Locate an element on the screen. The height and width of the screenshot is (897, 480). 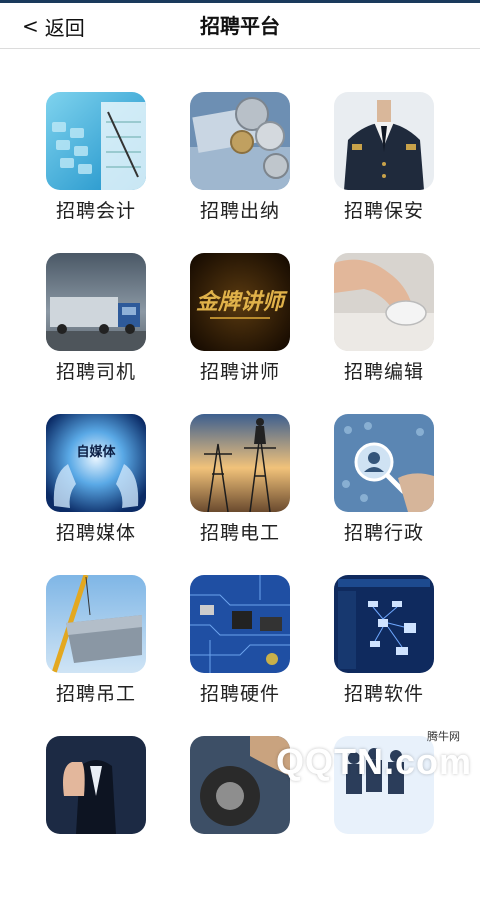
tile-crane: 招聘吊工 is located at coordinates (96, 655).